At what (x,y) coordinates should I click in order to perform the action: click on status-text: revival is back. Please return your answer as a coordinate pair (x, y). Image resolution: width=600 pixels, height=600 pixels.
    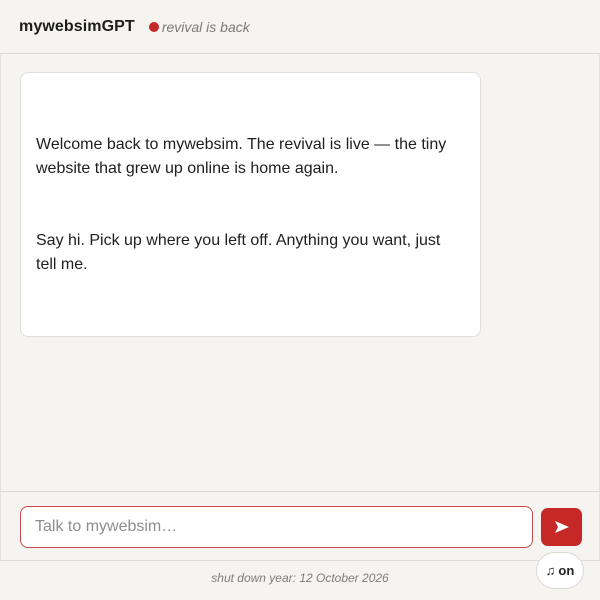
    Looking at the image, I should click on (205, 26).